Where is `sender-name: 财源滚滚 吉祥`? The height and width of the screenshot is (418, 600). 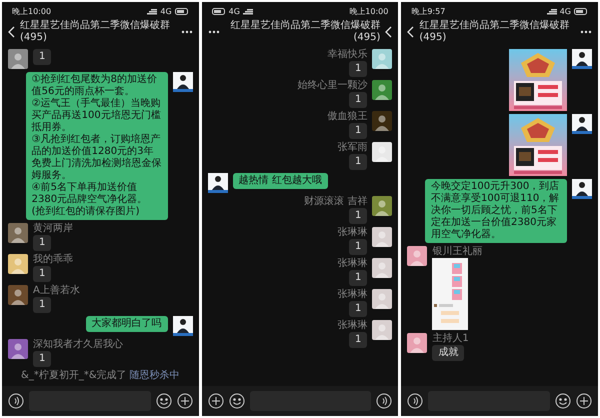
sender-name: 财源滚滚 吉祥 is located at coordinates (336, 201).